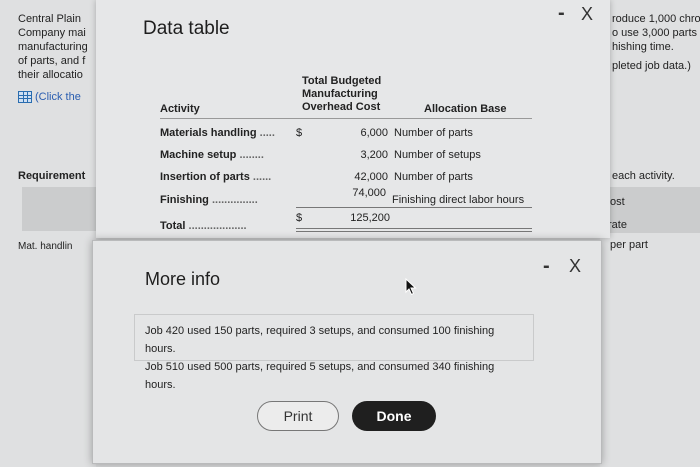  What do you see at coordinates (52, 61) in the screenshot?
I see `intro-line: of parts, and f` at bounding box center [52, 61].